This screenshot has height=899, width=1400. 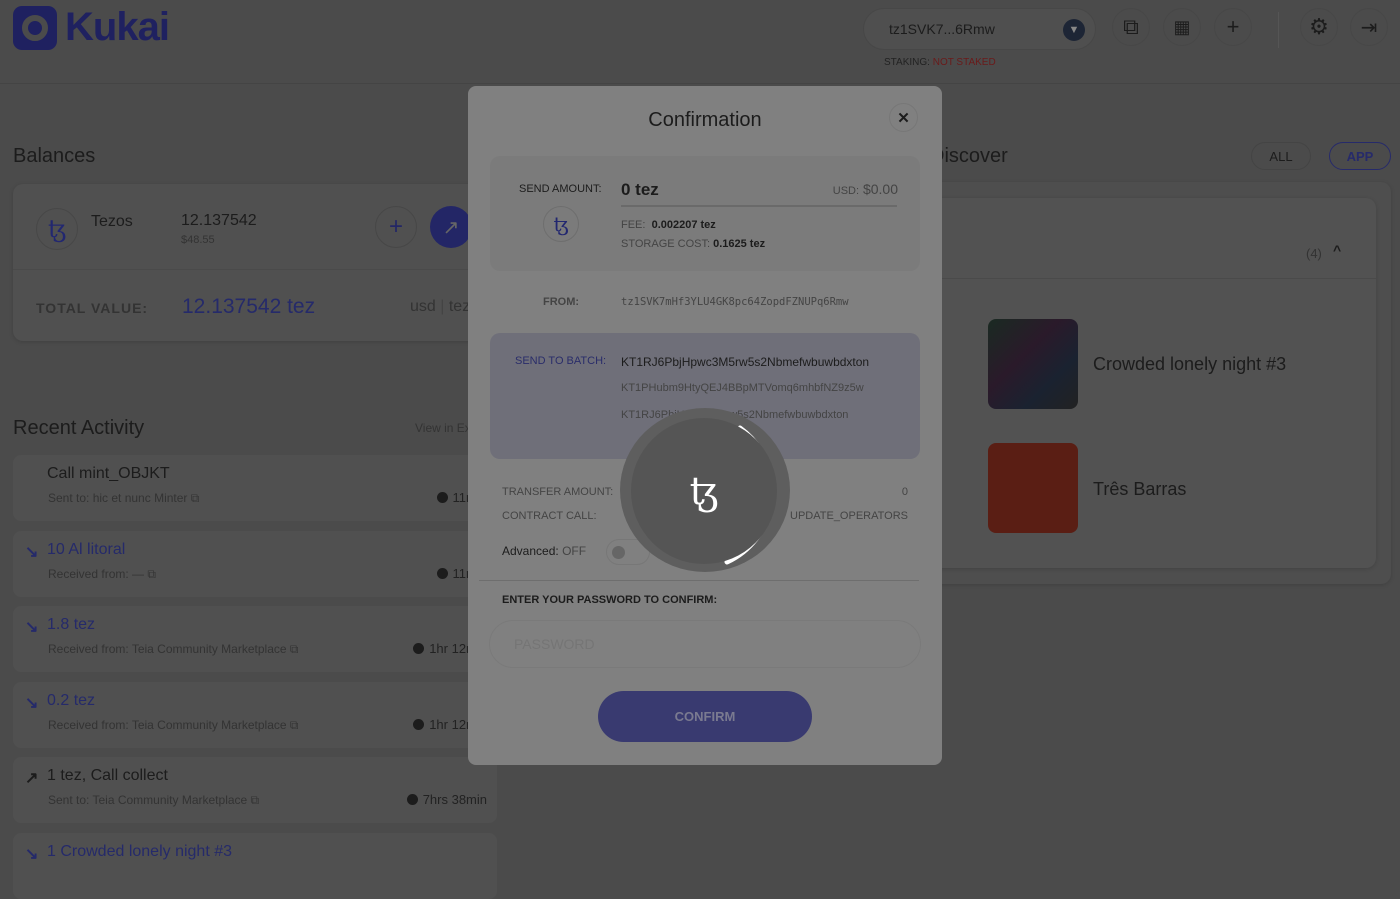 What do you see at coordinates (1182, 27) in the screenshot?
I see `qr-code-icon: ▦` at bounding box center [1182, 27].